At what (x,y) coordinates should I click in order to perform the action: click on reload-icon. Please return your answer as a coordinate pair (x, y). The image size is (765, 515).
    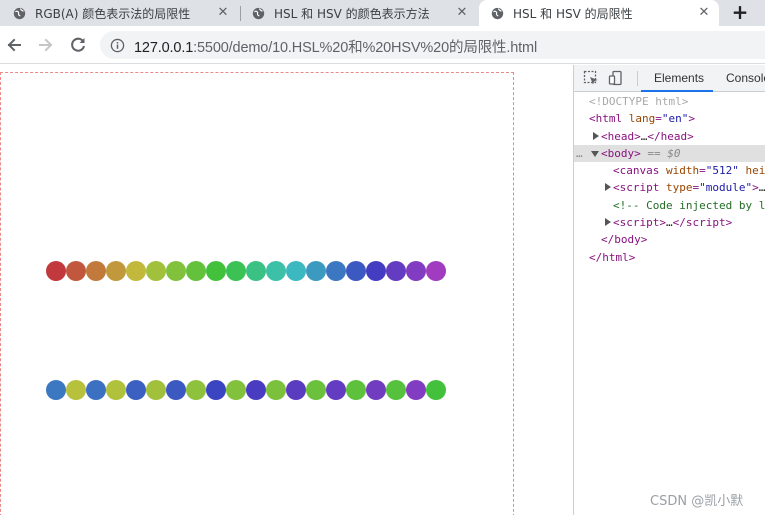
    Looking at the image, I should click on (78, 45).